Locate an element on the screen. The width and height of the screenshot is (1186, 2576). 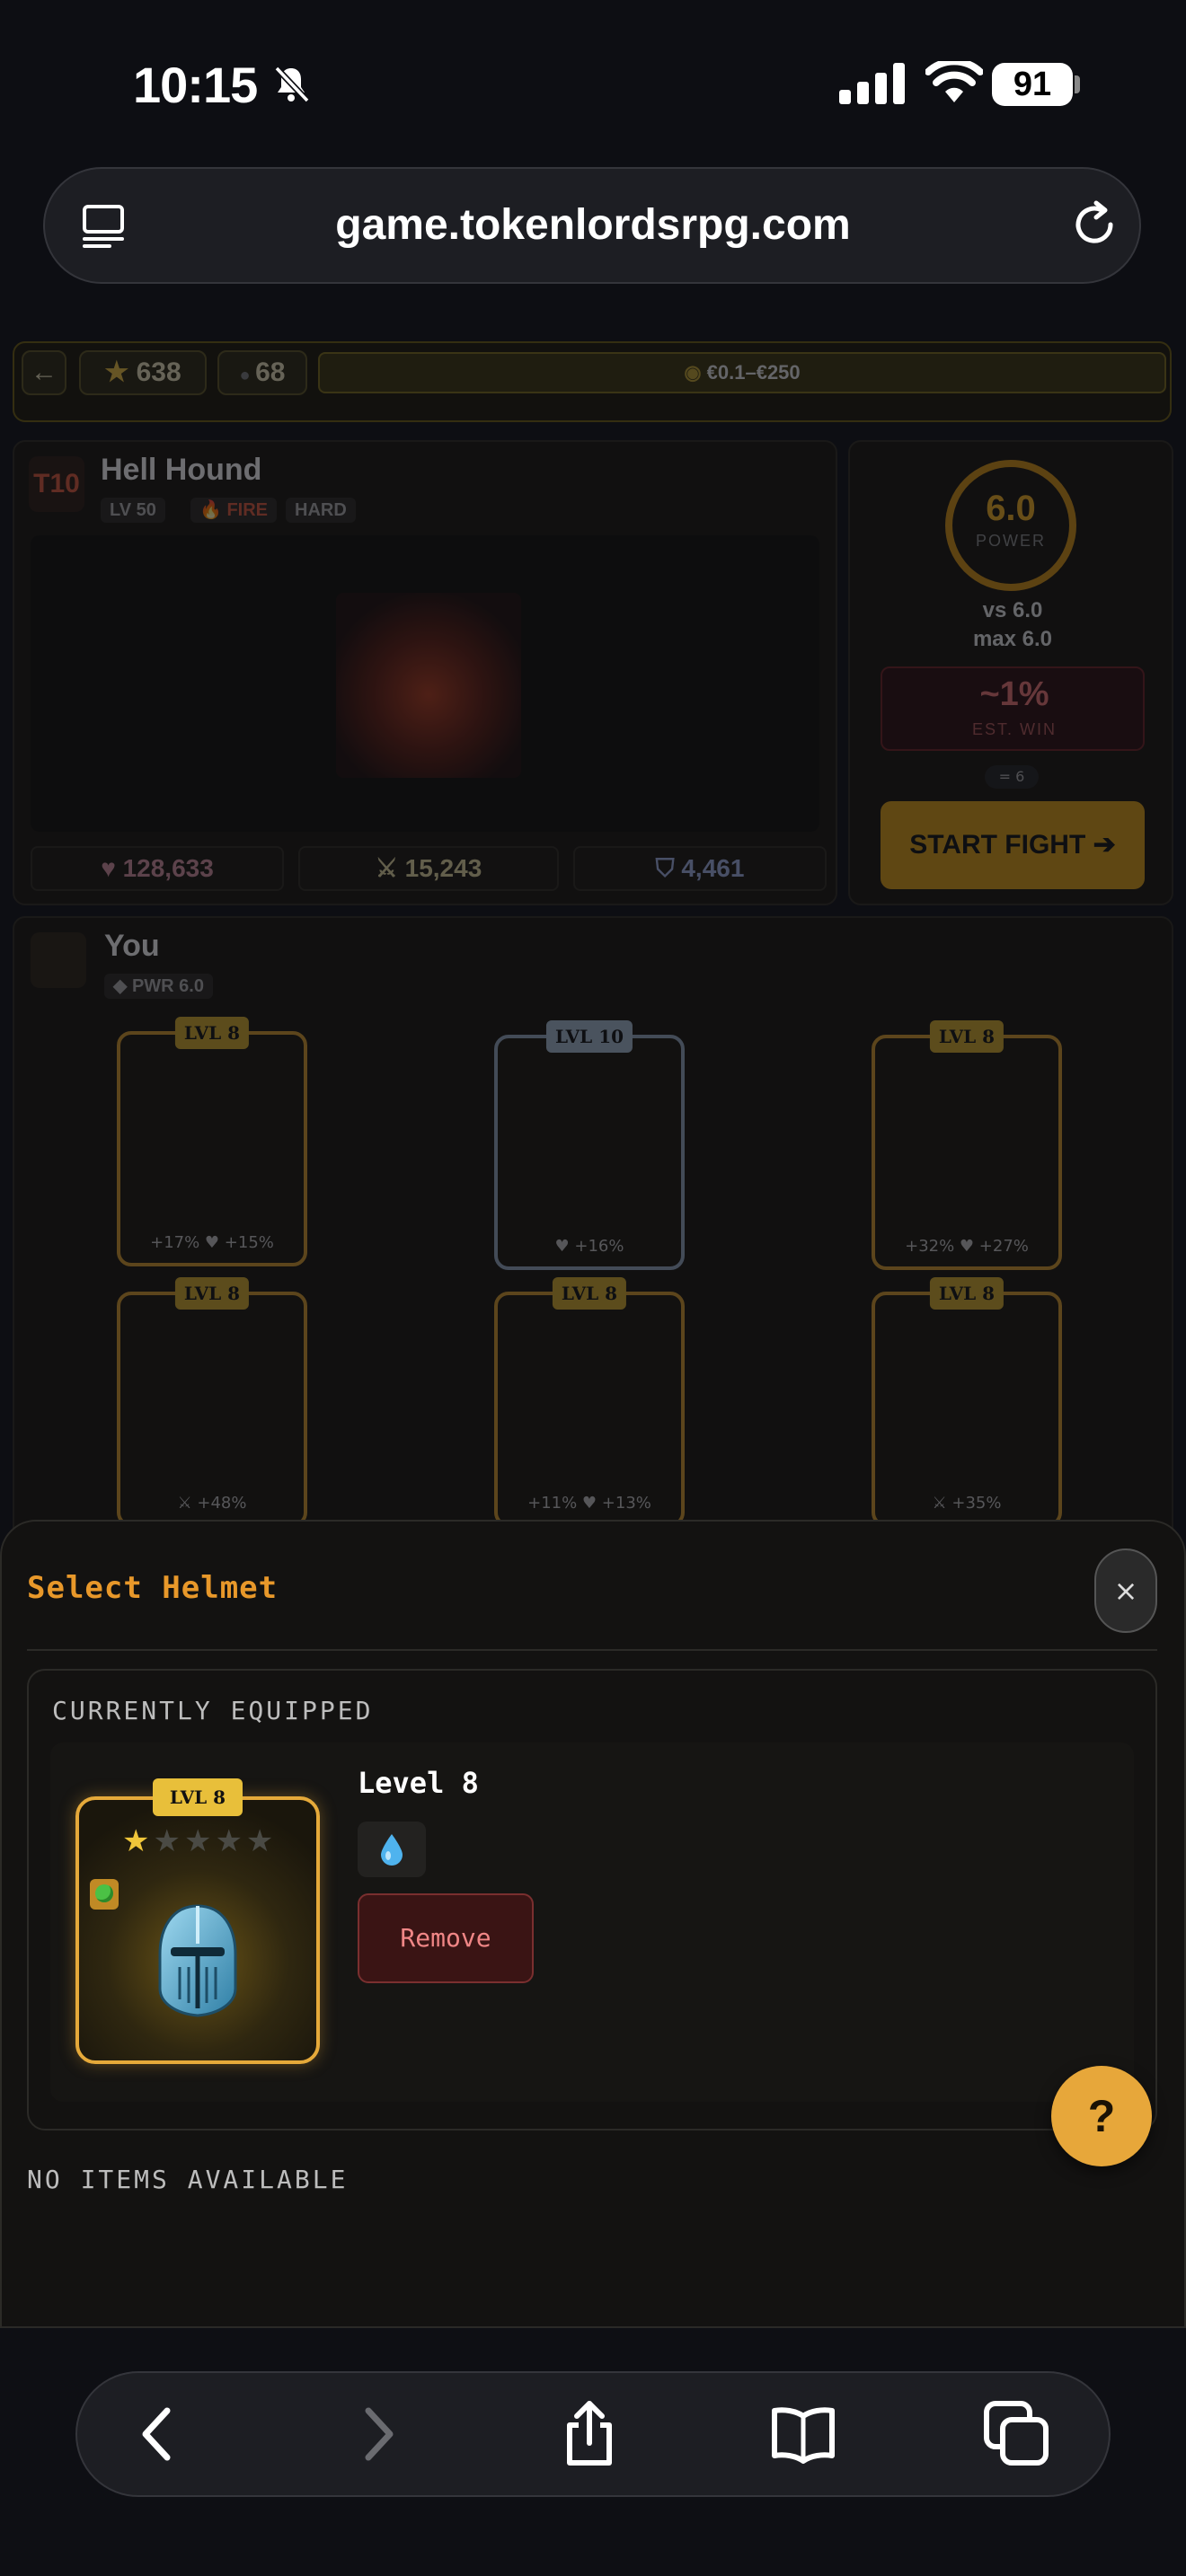
star-icon: ★ is located at coordinates (120, 372).